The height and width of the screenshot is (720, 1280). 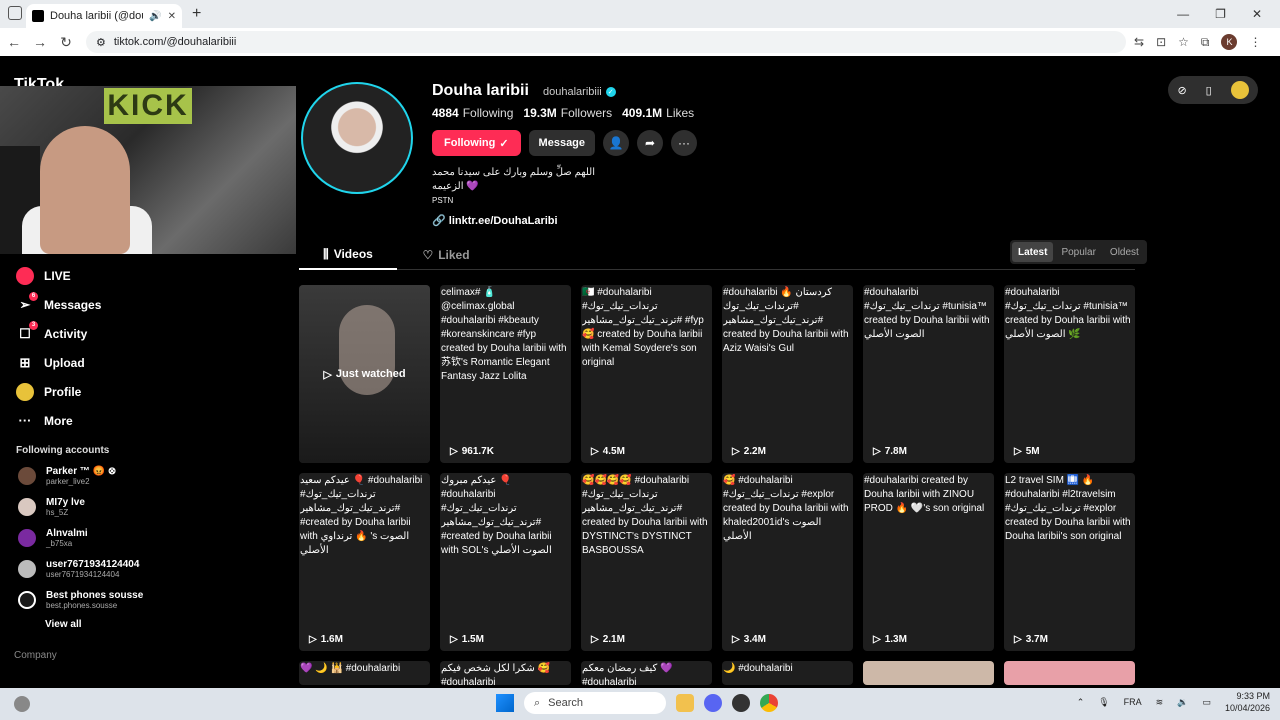 What do you see at coordinates (101, 42) in the screenshot?
I see `site-info-icon: ⚙` at bounding box center [101, 42].